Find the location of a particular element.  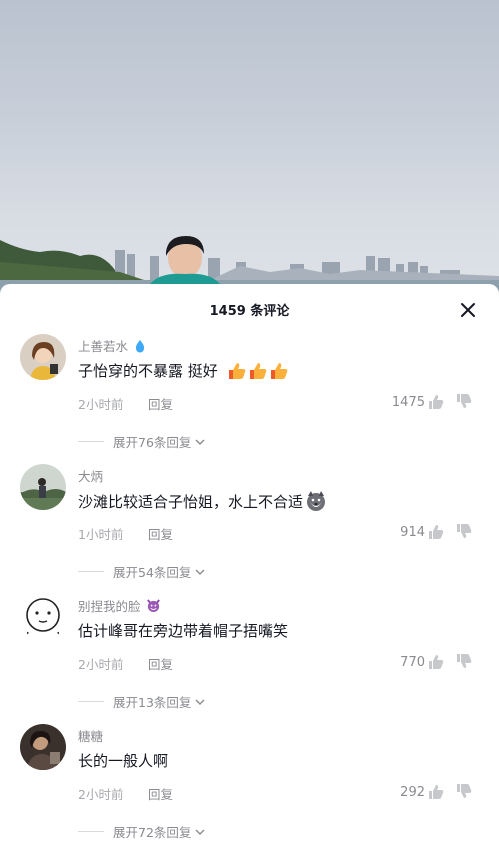

comment-text: 沙滩比较适合子怡姐，水上不合适 is located at coordinates (202, 501).